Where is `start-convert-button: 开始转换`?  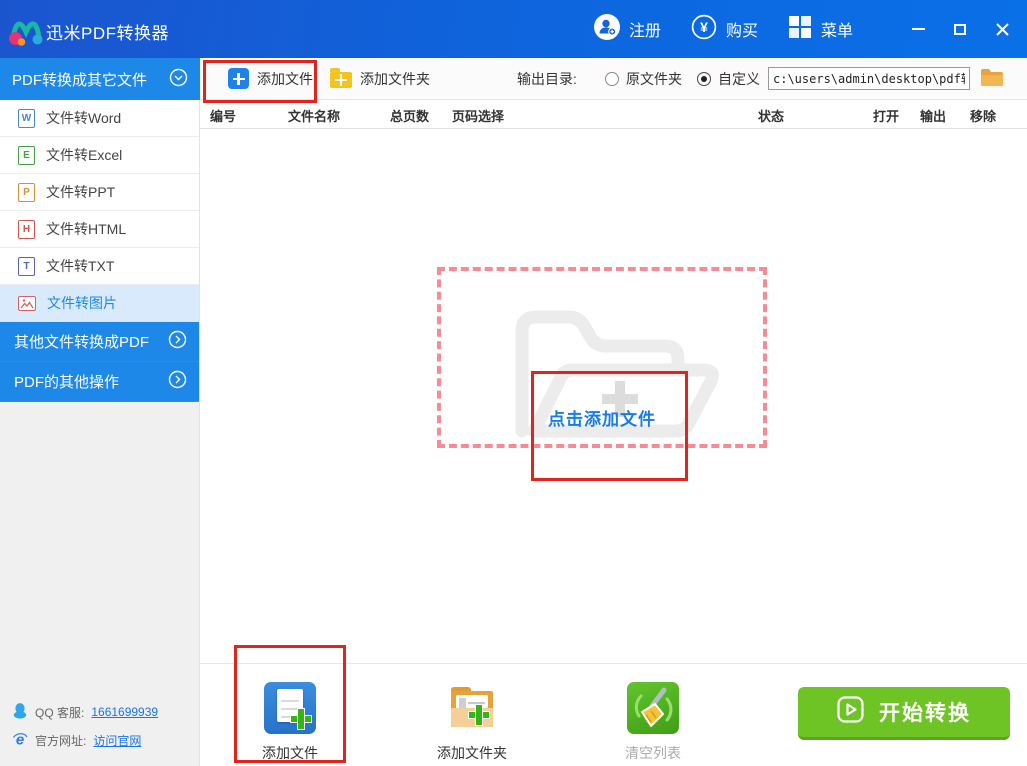
start-convert-button: 开始转换 is located at coordinates (904, 713).